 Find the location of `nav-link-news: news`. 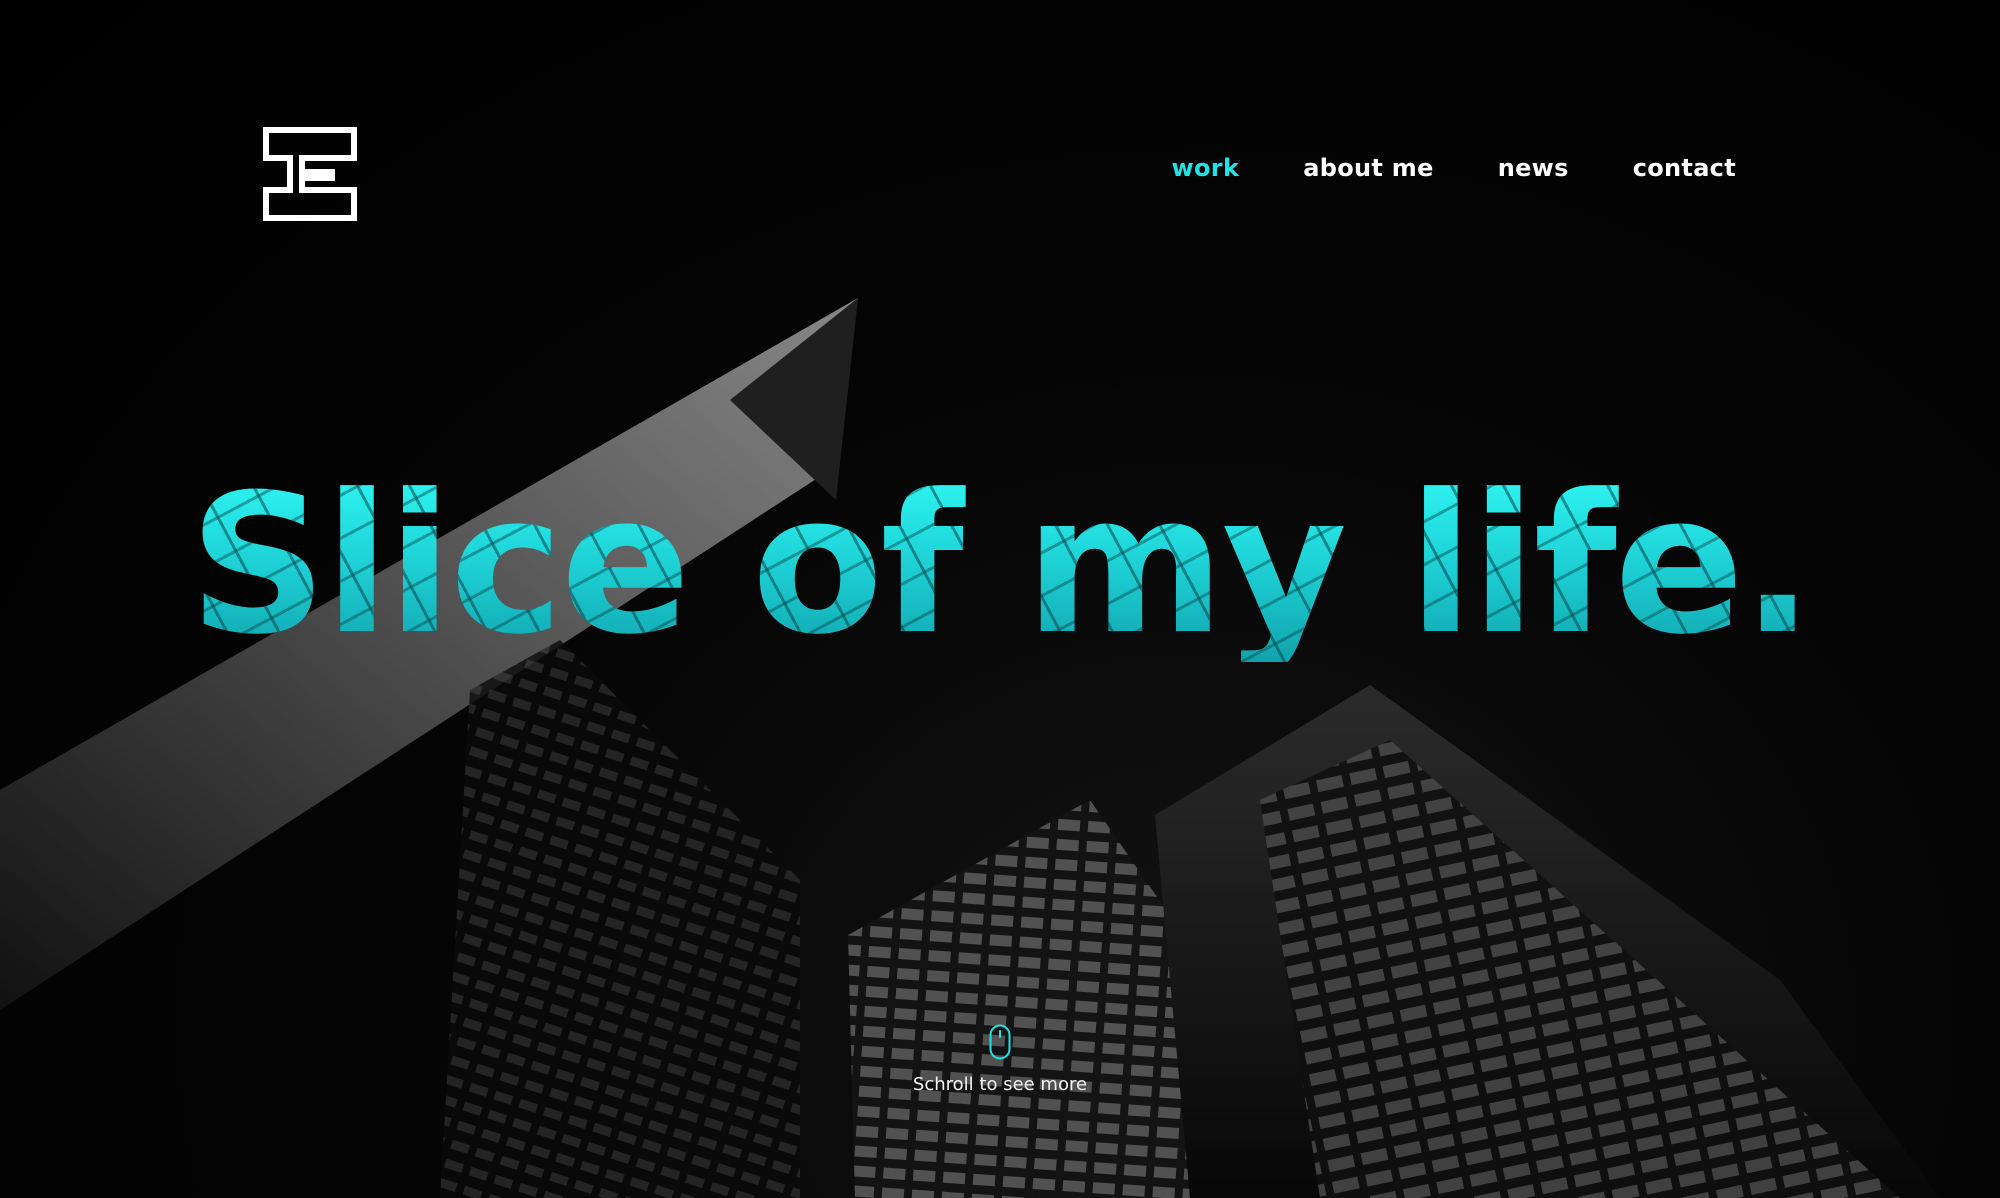

nav-link-news: news is located at coordinates (1533, 168).